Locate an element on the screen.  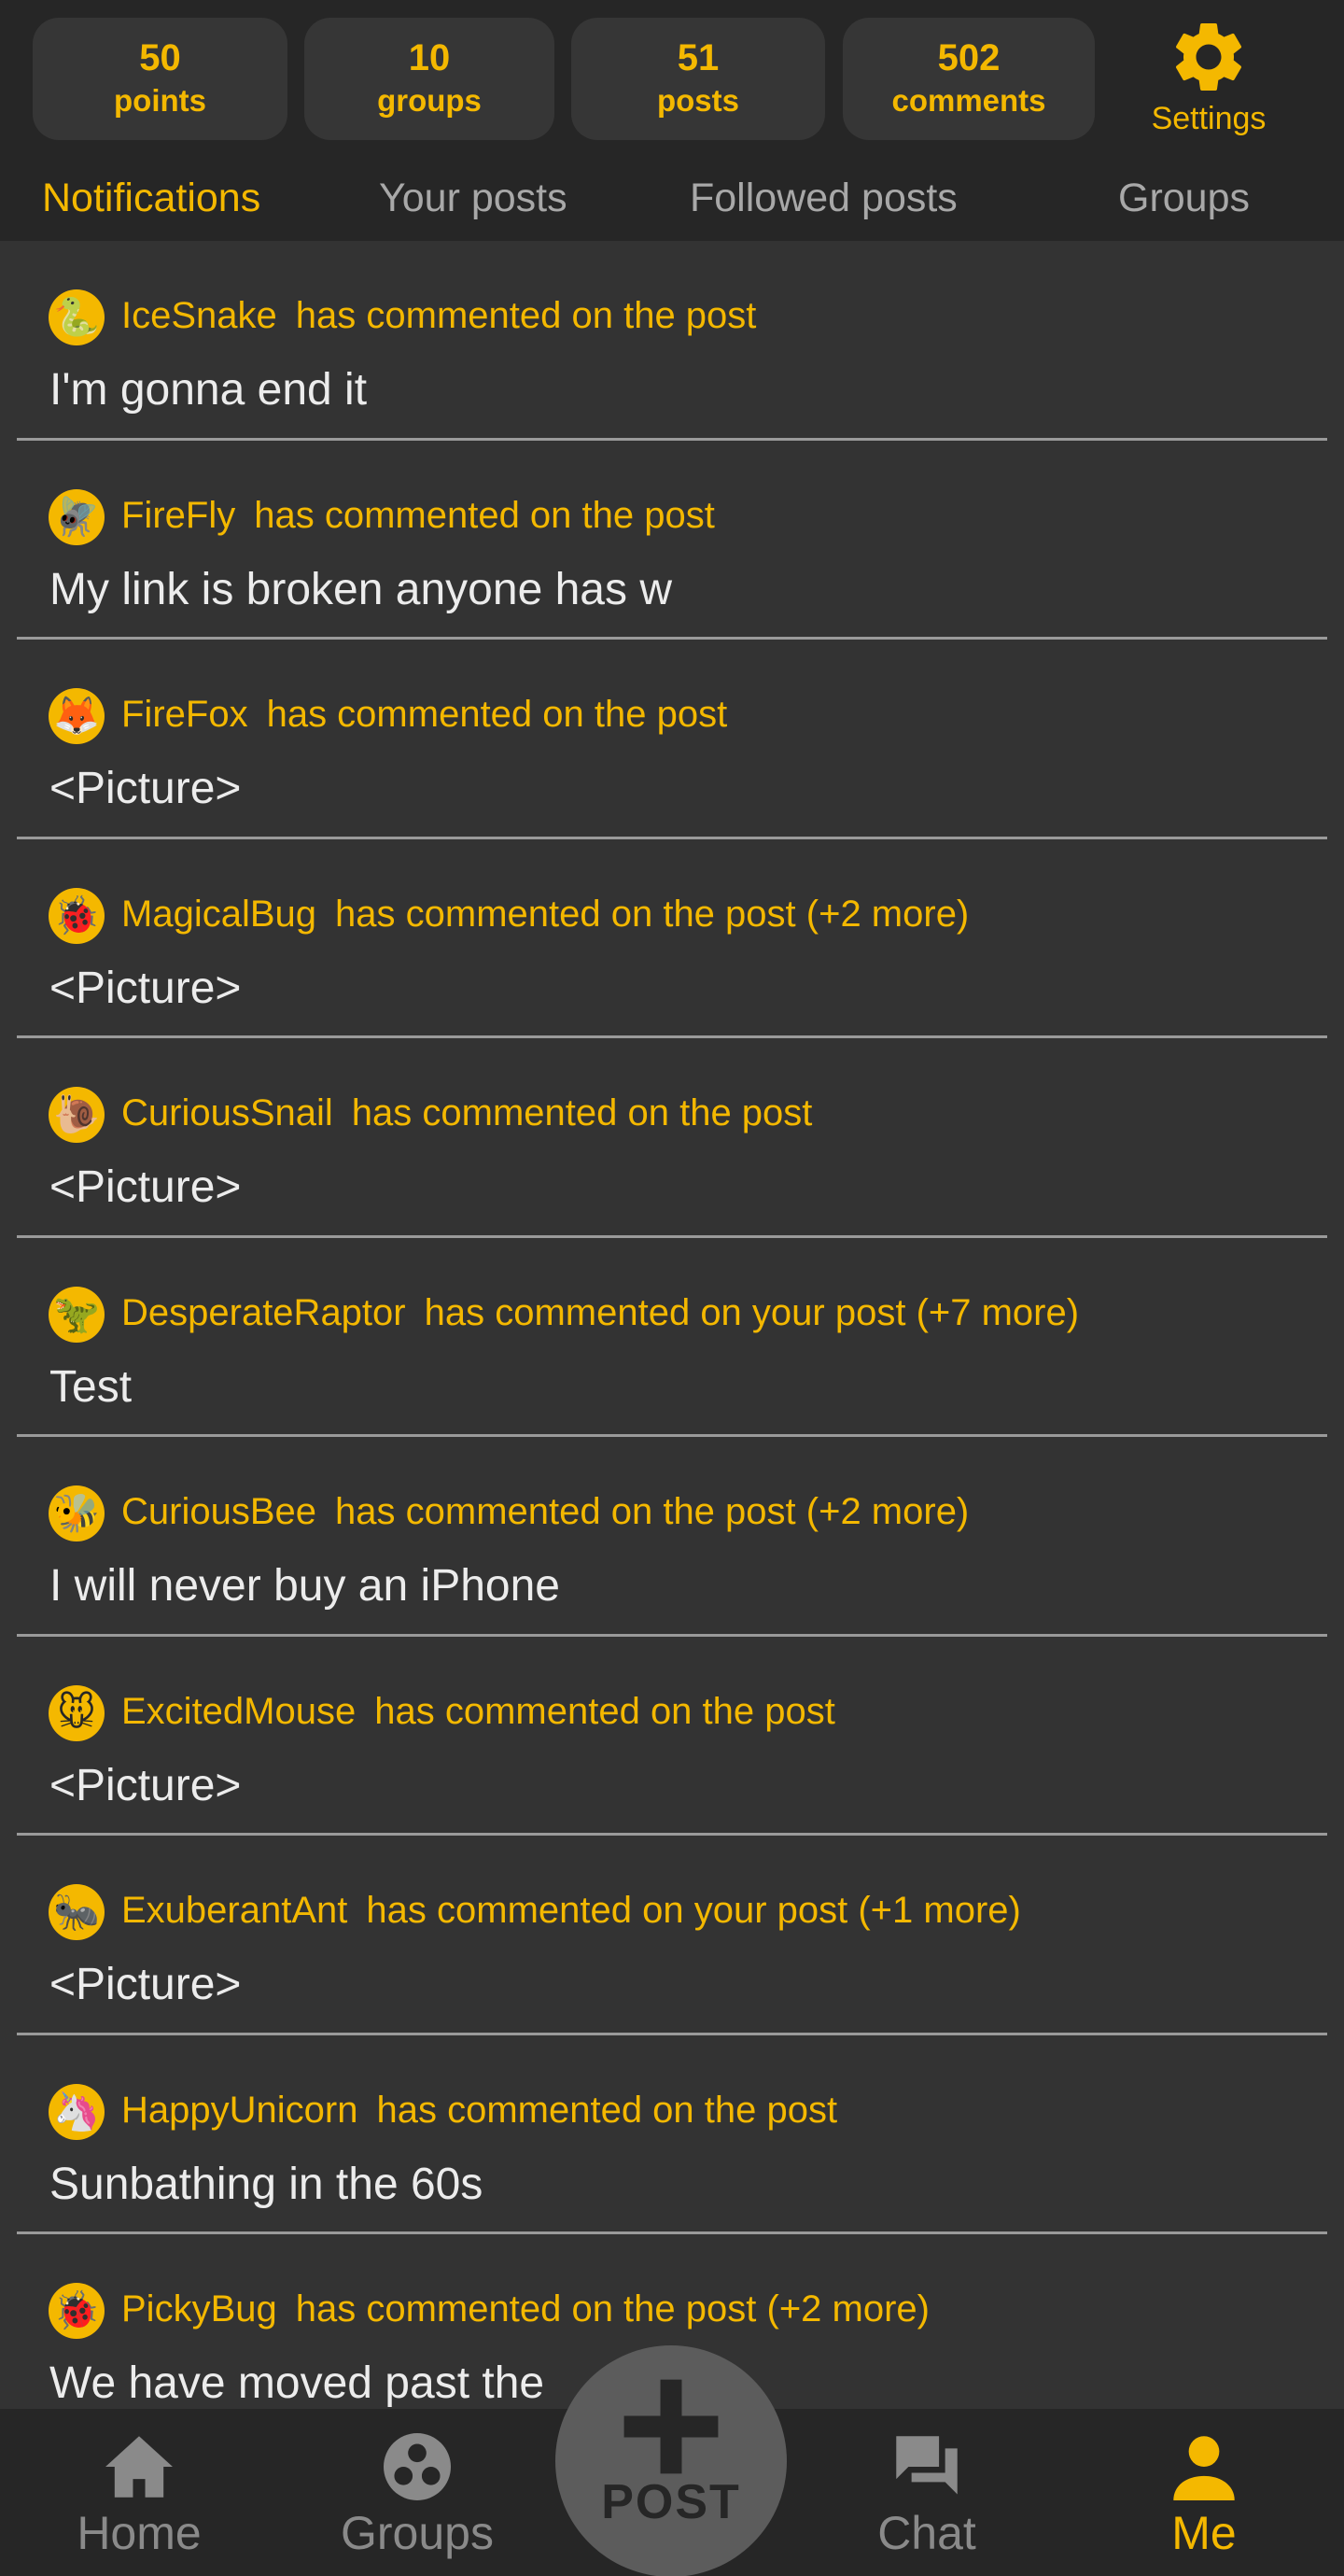
notification-header: HappyUnicorn has commented on the post is located at coordinates (479, 2111).